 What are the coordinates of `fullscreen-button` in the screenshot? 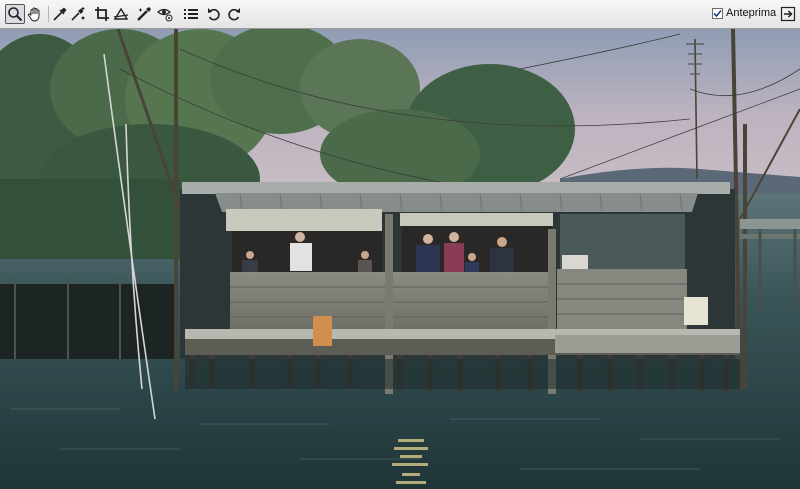 It's located at (788, 14).